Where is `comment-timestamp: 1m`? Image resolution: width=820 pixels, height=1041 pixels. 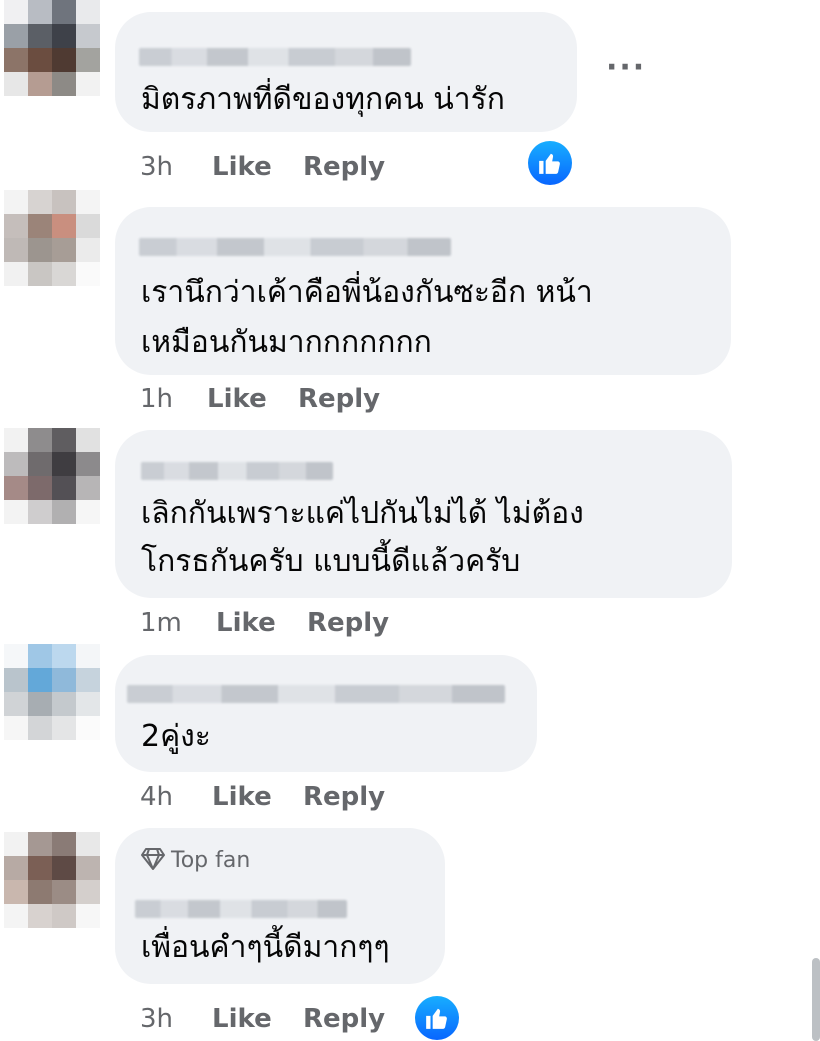 comment-timestamp: 1m is located at coordinates (161, 623).